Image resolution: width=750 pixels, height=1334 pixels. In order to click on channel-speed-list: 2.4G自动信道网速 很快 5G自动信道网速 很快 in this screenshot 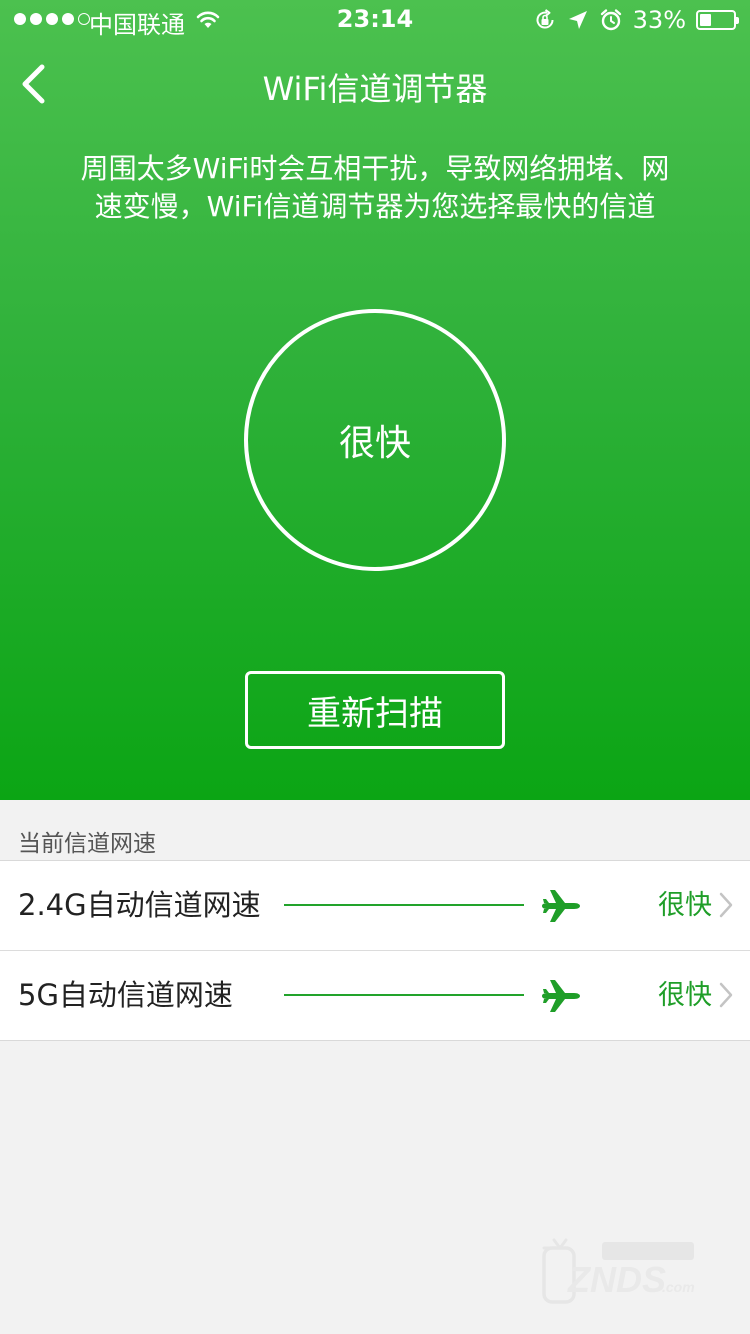, I will do `click(375, 950)`.